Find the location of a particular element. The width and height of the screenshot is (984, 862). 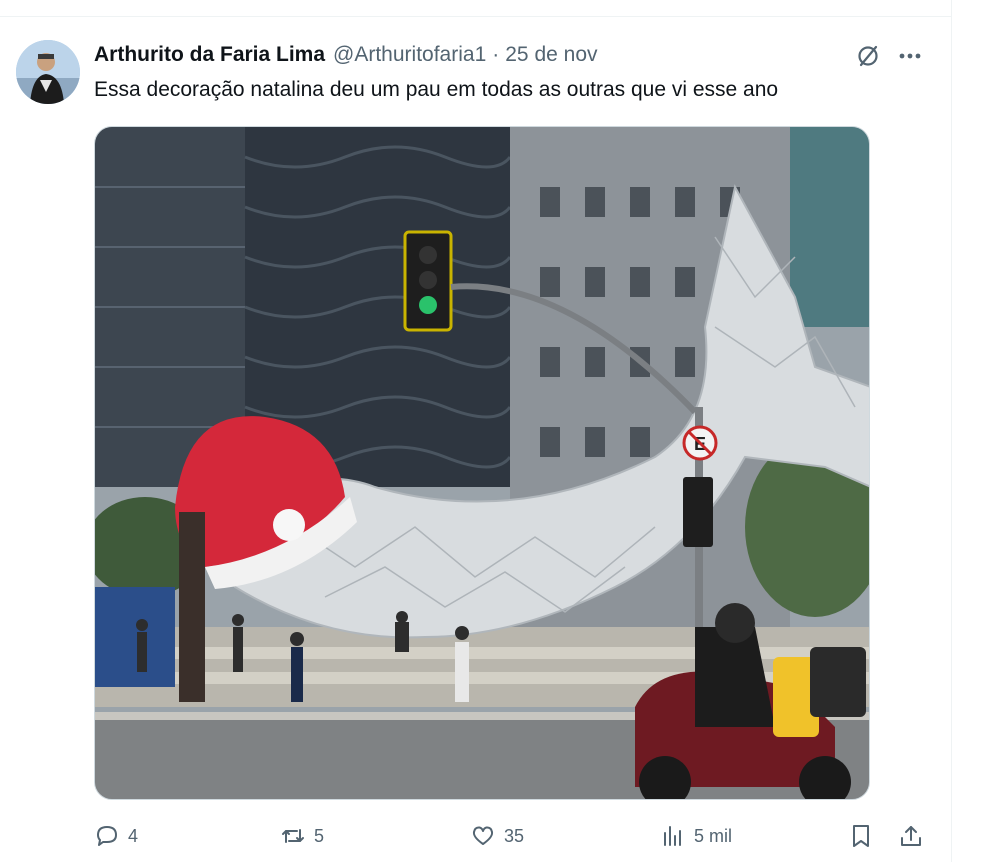

tweet-timestamp: 25 de nov is located at coordinates (551, 55).